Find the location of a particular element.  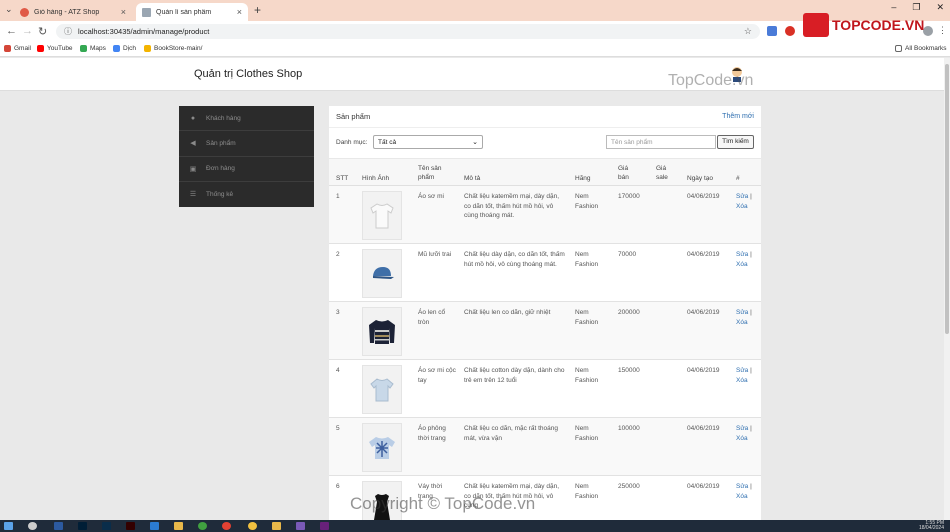

row-price: 70000 is located at coordinates (627, 254).